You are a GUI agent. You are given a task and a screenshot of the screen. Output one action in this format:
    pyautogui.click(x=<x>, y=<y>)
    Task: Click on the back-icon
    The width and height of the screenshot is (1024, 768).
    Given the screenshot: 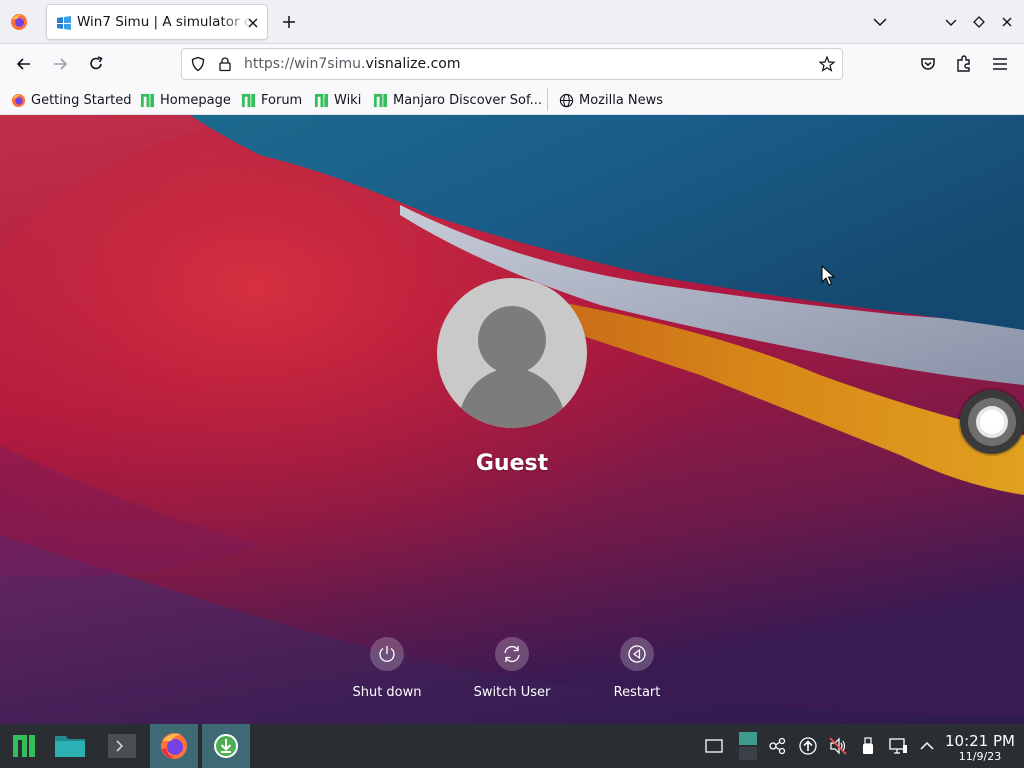 What is the action you would take?
    pyautogui.click(x=637, y=654)
    